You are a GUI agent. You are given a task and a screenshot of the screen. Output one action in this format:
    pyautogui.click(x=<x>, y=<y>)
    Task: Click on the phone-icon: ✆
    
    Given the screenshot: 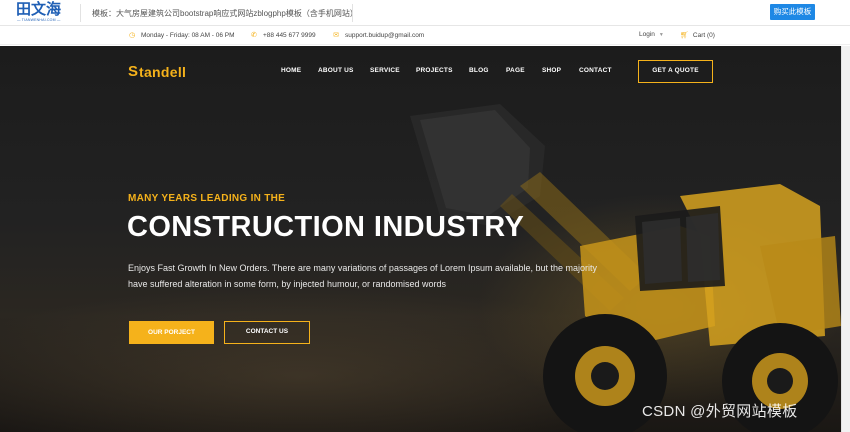 What is the action you would take?
    pyautogui.click(x=254, y=35)
    